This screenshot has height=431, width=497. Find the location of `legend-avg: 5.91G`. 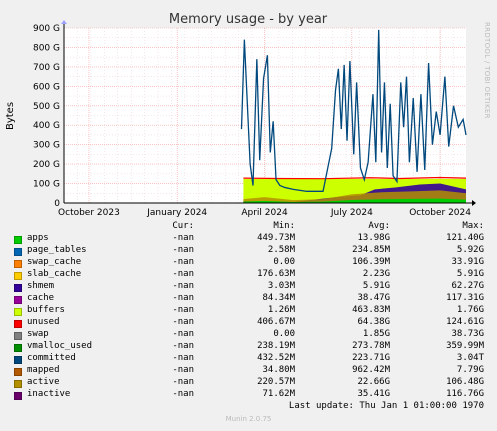

legend-avg: 5.91G is located at coordinates (376, 286).